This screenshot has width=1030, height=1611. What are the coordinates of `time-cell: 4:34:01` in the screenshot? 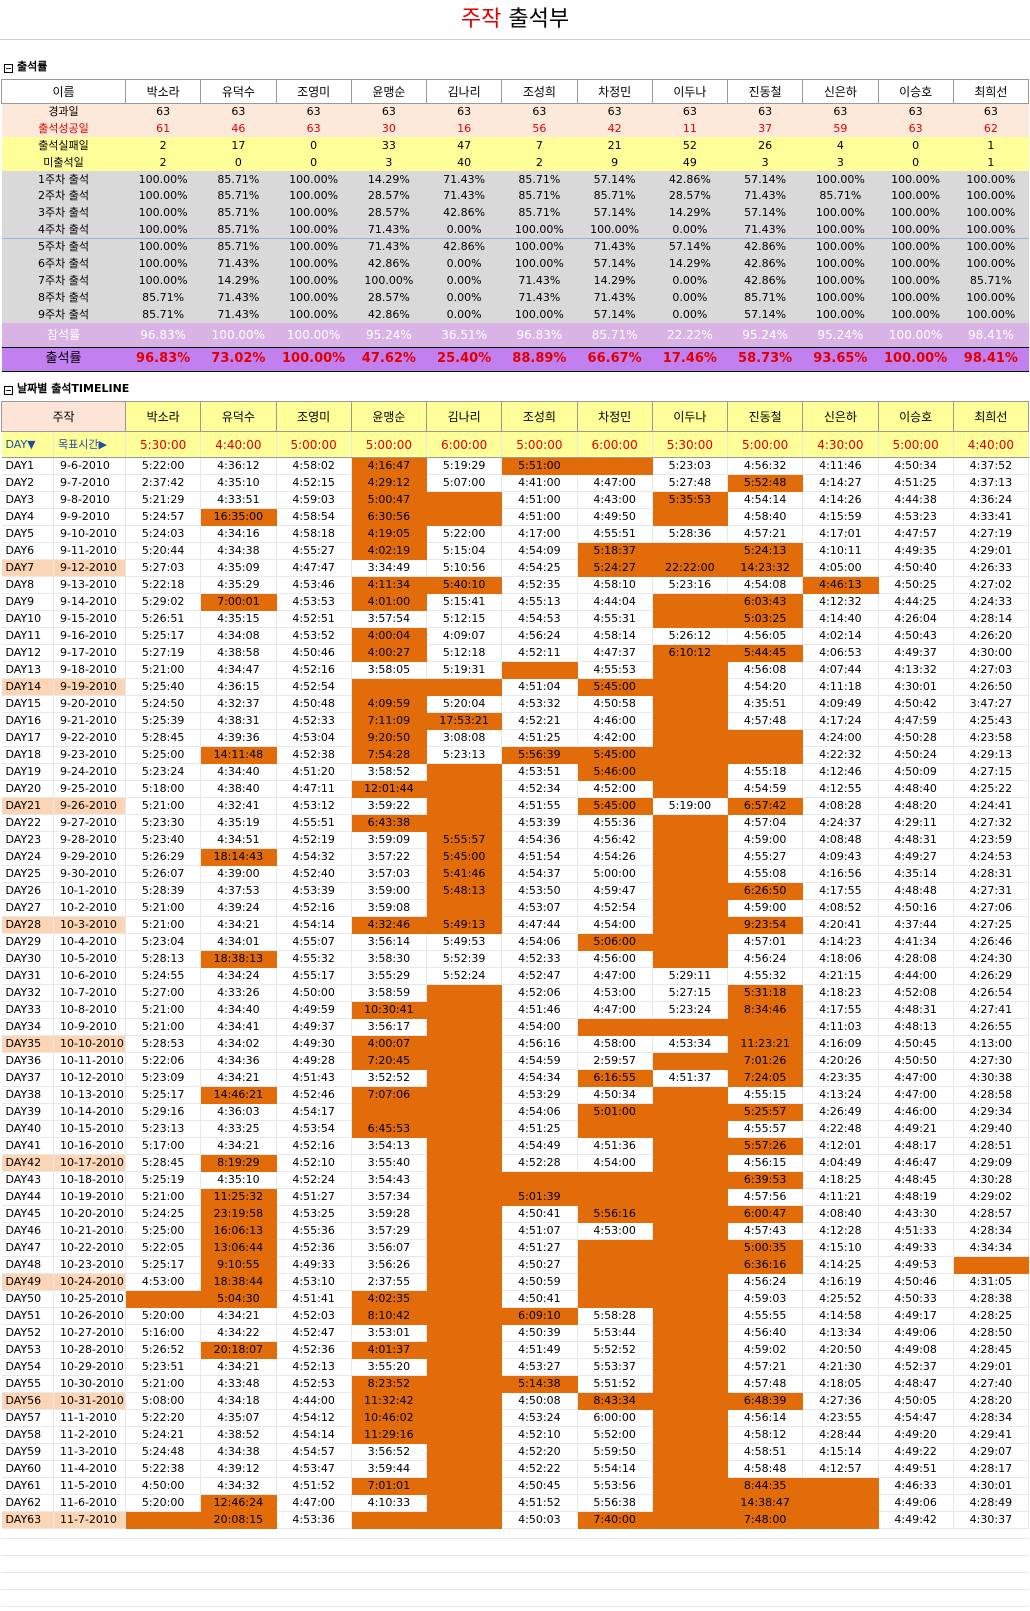 It's located at (238, 942).